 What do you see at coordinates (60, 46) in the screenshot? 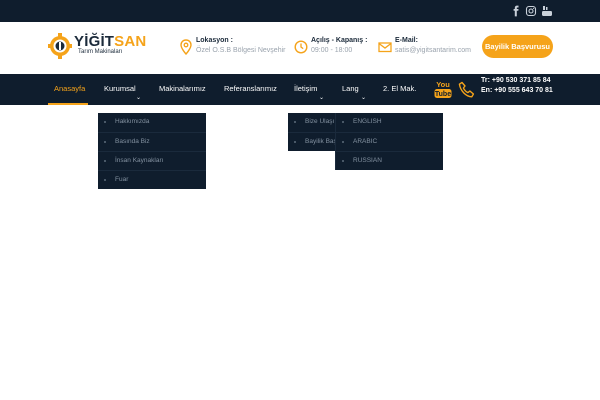
I see `gear-icon` at bounding box center [60, 46].